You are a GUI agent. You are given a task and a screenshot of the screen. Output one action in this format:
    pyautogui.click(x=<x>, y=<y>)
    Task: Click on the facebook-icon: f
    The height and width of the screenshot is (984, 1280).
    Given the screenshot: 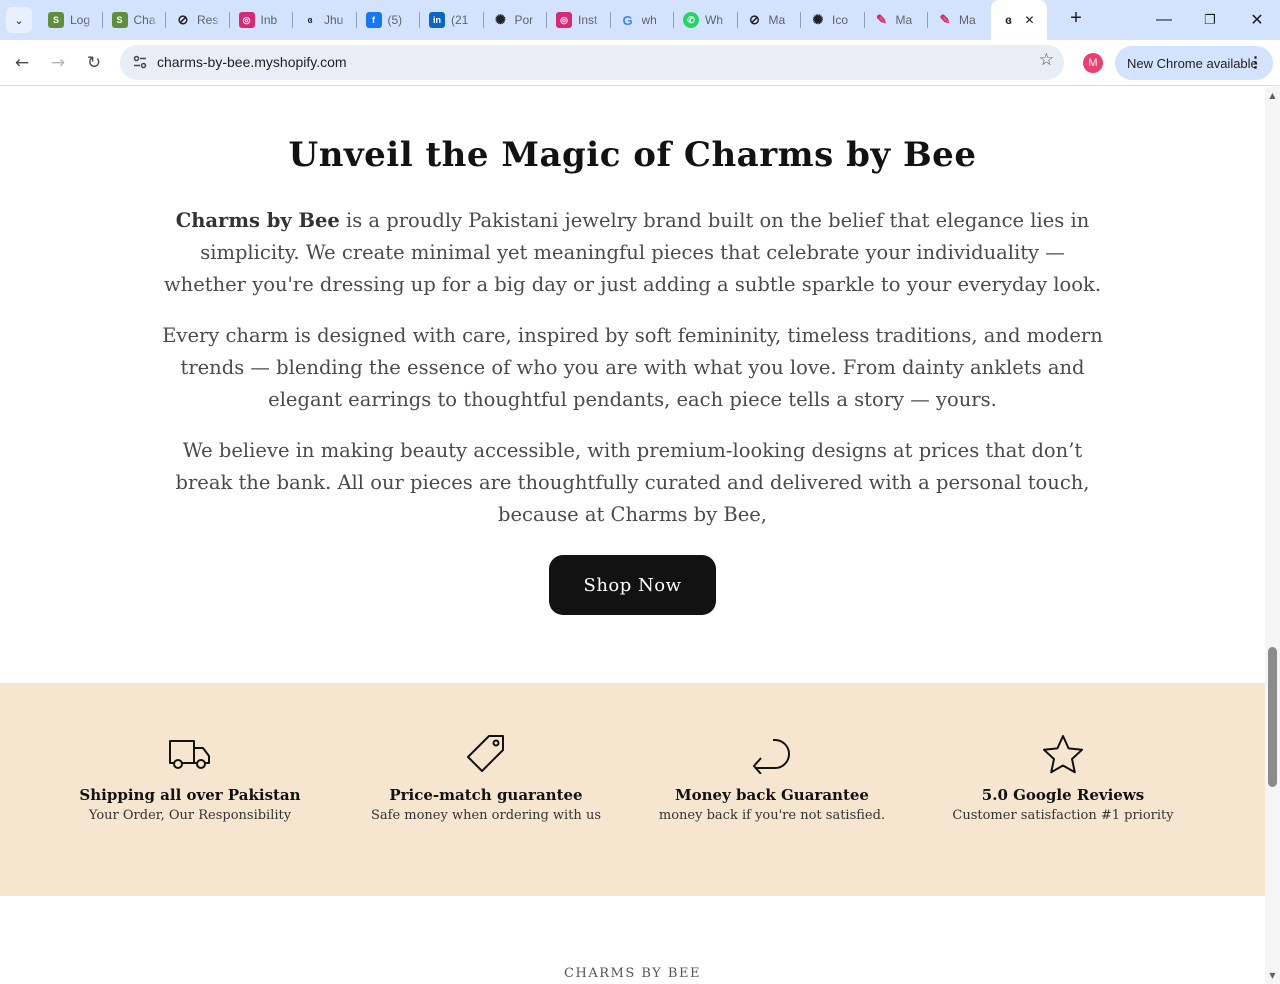 What is the action you would take?
    pyautogui.click(x=373, y=20)
    